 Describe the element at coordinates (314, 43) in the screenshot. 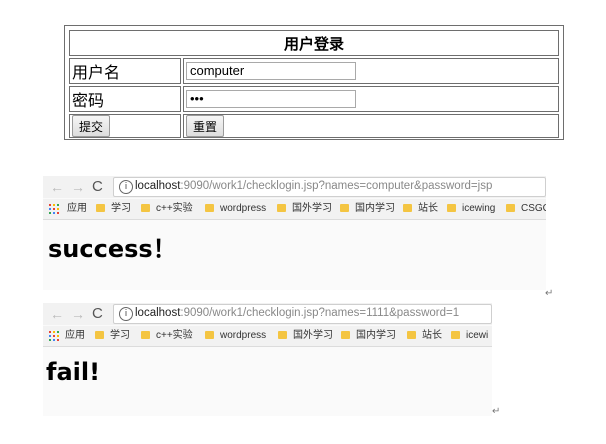

I see `login-title: 用户登录` at that location.